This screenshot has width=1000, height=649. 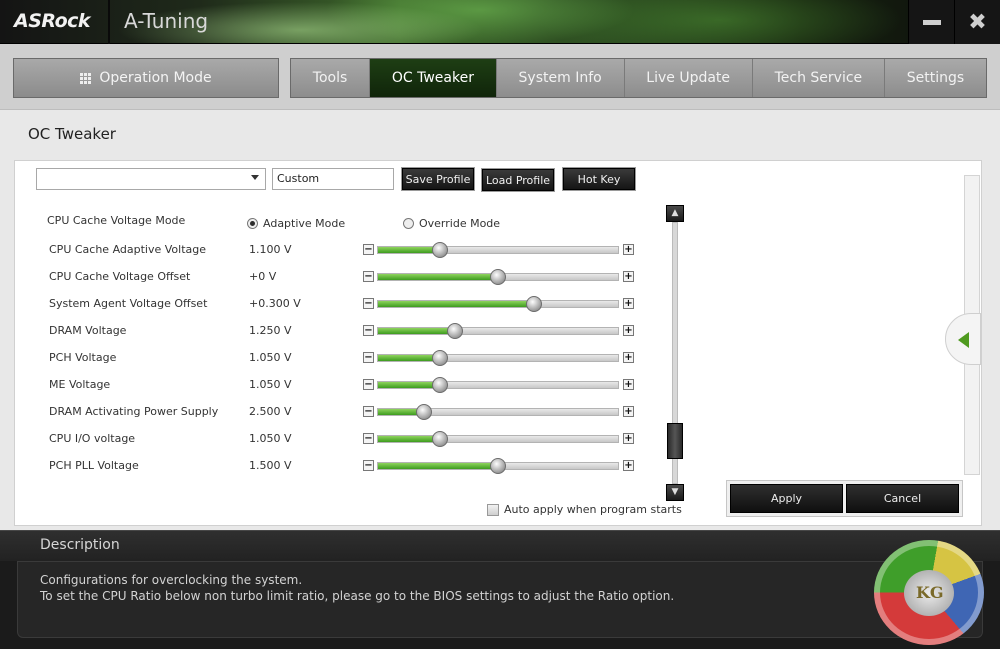 What do you see at coordinates (80, 545) in the screenshot?
I see `description-title: Description` at bounding box center [80, 545].